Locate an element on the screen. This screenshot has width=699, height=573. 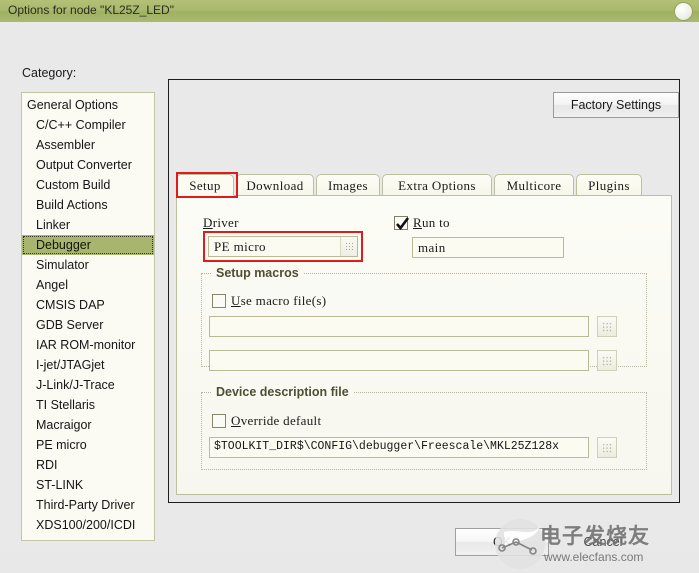
use-macro-files-checkbox is located at coordinates (219, 301).